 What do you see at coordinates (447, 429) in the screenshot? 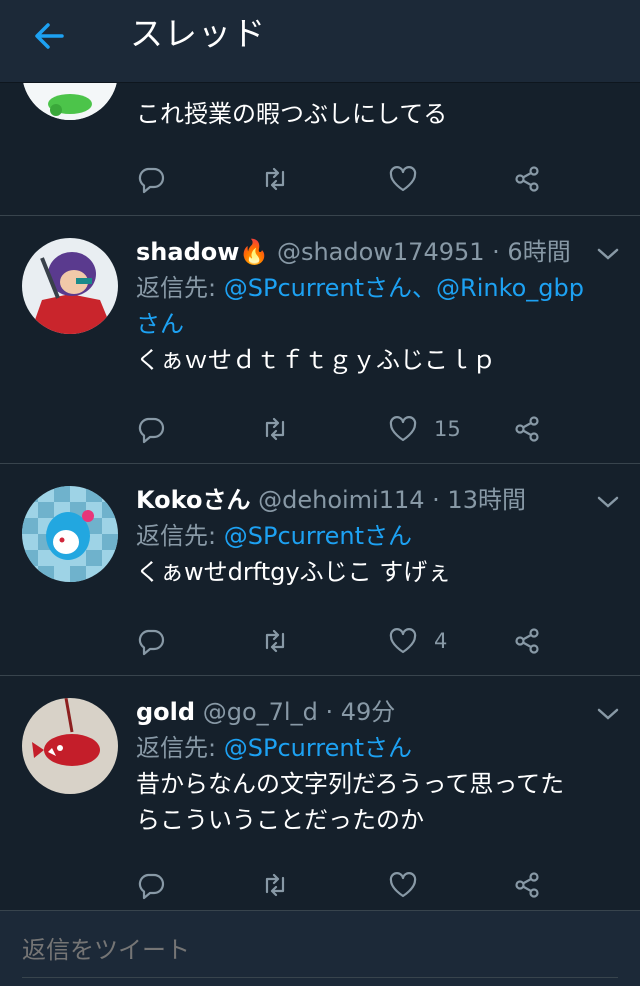
I see `like-count: 15` at bounding box center [447, 429].